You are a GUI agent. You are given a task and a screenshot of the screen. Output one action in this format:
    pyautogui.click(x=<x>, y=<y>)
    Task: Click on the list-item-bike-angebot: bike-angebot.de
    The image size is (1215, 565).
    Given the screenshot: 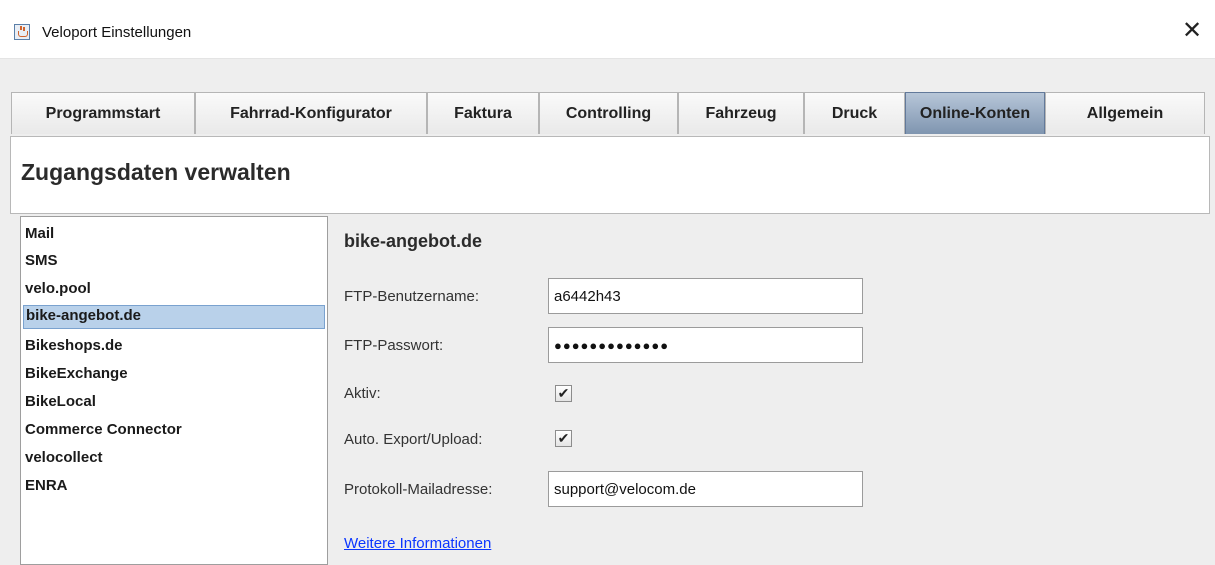 What is the action you would take?
    pyautogui.click(x=174, y=317)
    